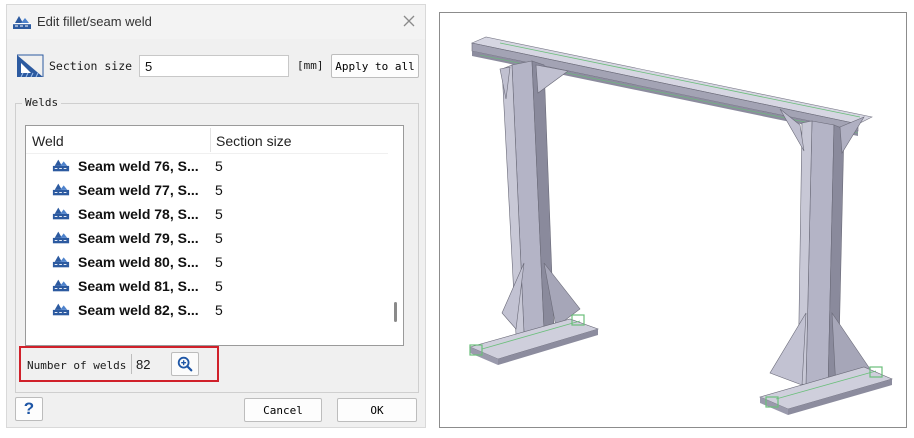 This screenshot has width=914, height=438. I want to click on zoom-to-welds-button, so click(185, 364).